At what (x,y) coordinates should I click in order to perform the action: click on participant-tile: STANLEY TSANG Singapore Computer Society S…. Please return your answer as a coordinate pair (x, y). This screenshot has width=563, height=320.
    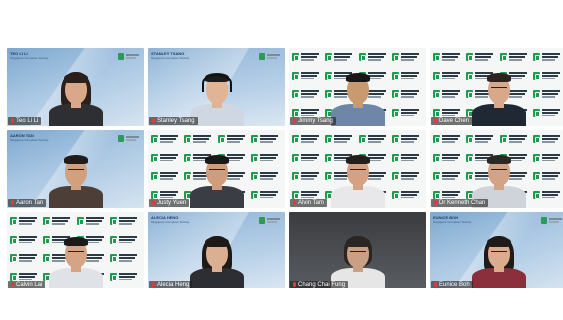
    Looking at the image, I should click on (216, 87).